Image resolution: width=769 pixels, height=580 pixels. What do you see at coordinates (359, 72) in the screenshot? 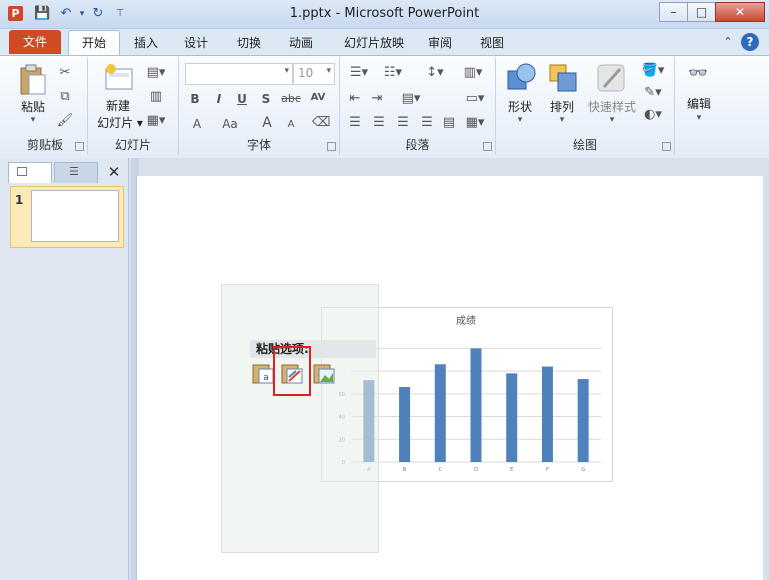
I see `bullets-icon: ☰▾` at bounding box center [359, 72].